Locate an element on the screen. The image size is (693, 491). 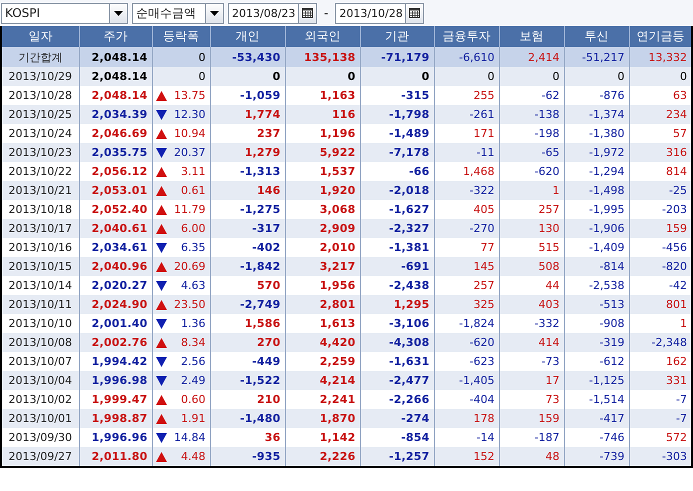
market-dropdown: KOSPI is located at coordinates (64, 13).